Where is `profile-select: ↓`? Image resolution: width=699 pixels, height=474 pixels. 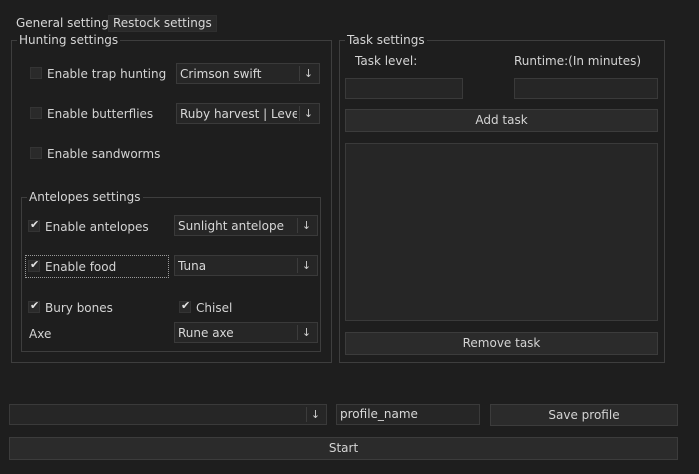
profile-select: ↓ is located at coordinates (168, 414).